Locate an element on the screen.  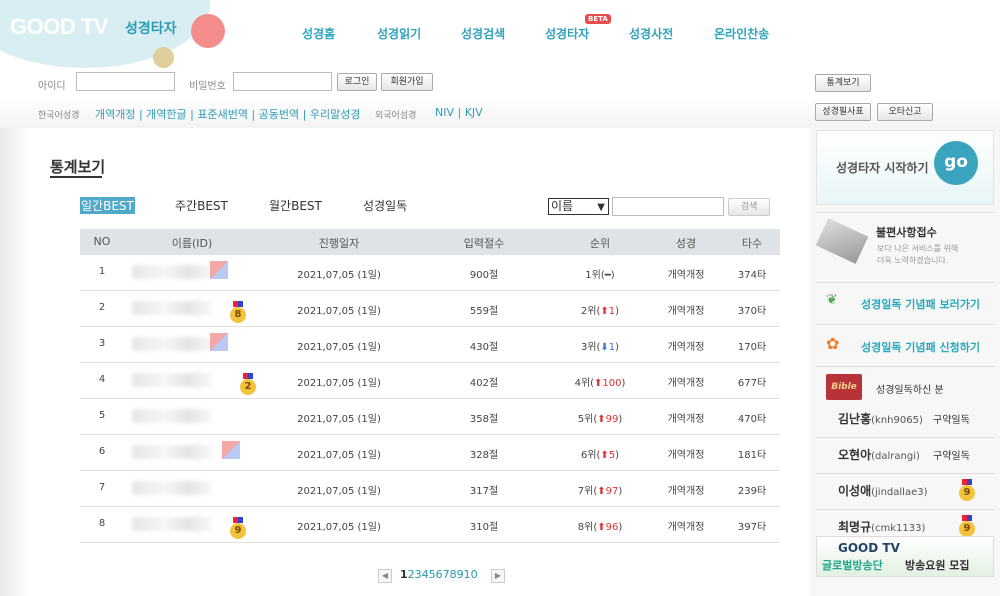
nav-bible-search: 성경검색 is located at coordinates (483, 33).